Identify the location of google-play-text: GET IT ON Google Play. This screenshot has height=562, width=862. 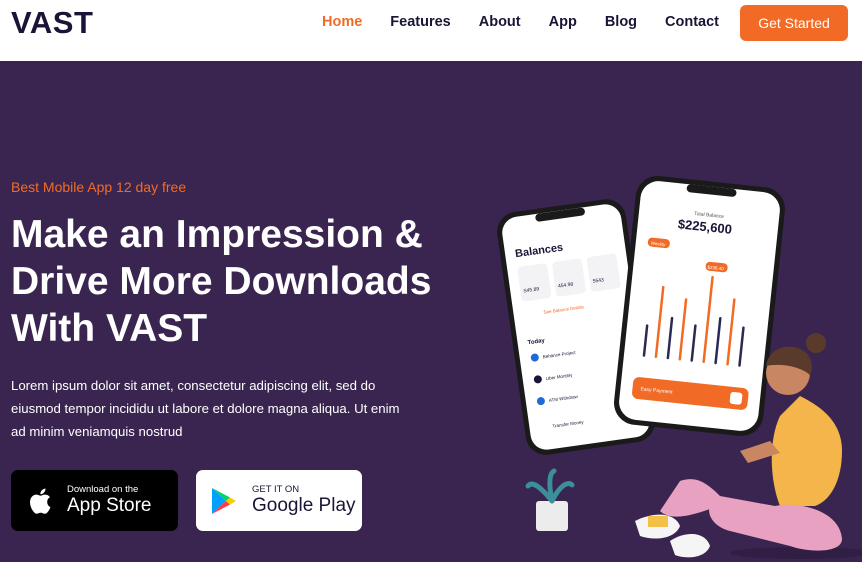
(304, 500).